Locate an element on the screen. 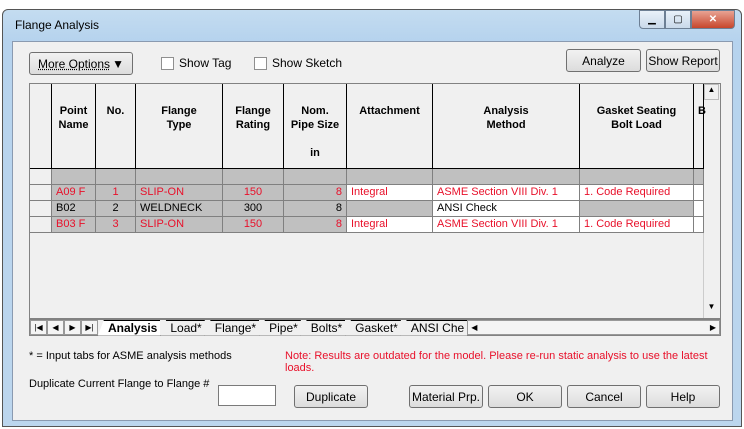 The width and height of the screenshot is (744, 429). column-header-text: Bolt Load is located at coordinates (636, 125).